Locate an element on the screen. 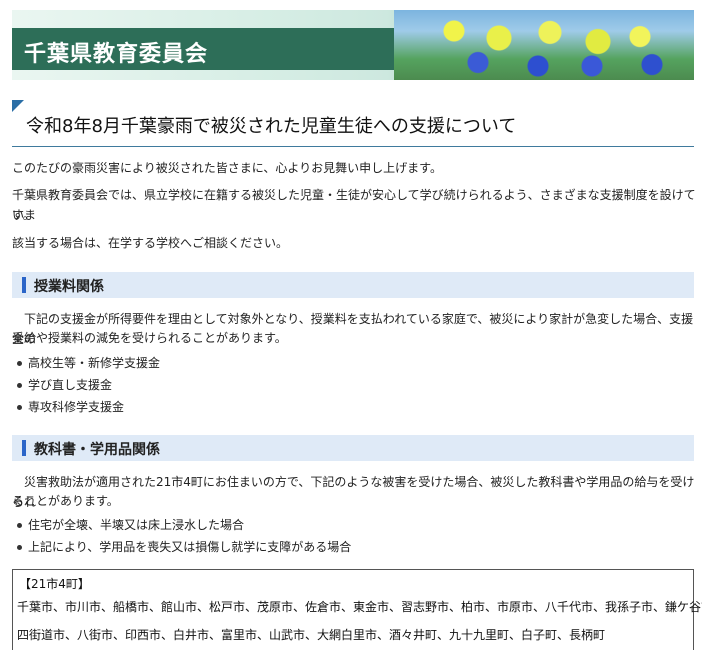 The image size is (702, 650). list-item-label: 住宅が全壊、半壊又は床上浸水した場合 is located at coordinates (136, 525).